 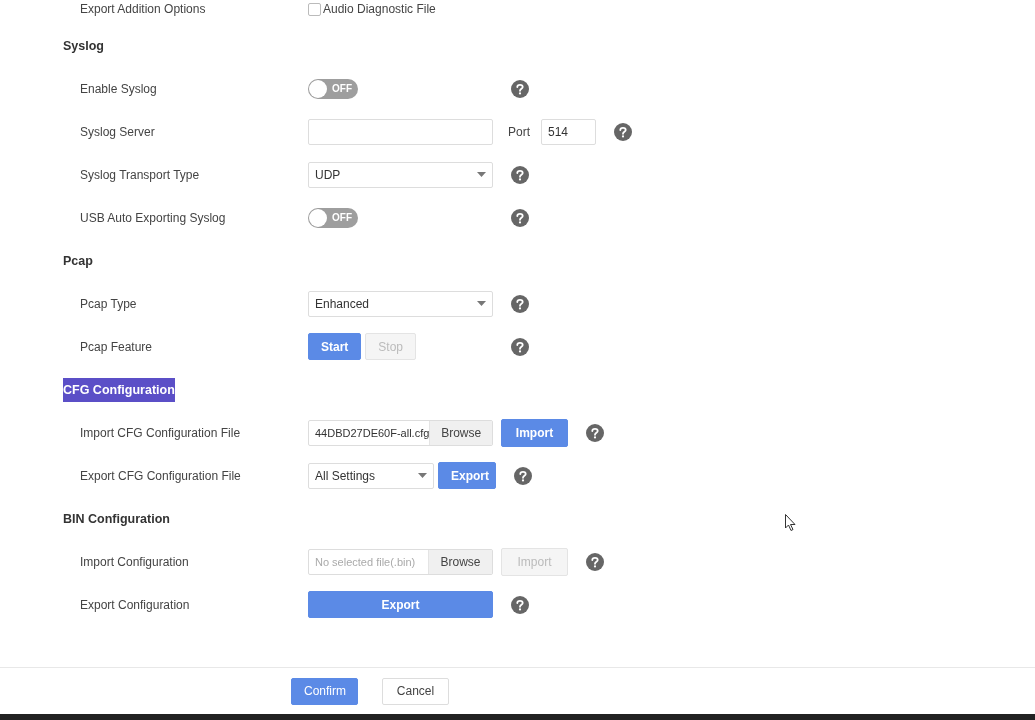 I want to click on field-label: Pcap Type, so click(x=109, y=303).